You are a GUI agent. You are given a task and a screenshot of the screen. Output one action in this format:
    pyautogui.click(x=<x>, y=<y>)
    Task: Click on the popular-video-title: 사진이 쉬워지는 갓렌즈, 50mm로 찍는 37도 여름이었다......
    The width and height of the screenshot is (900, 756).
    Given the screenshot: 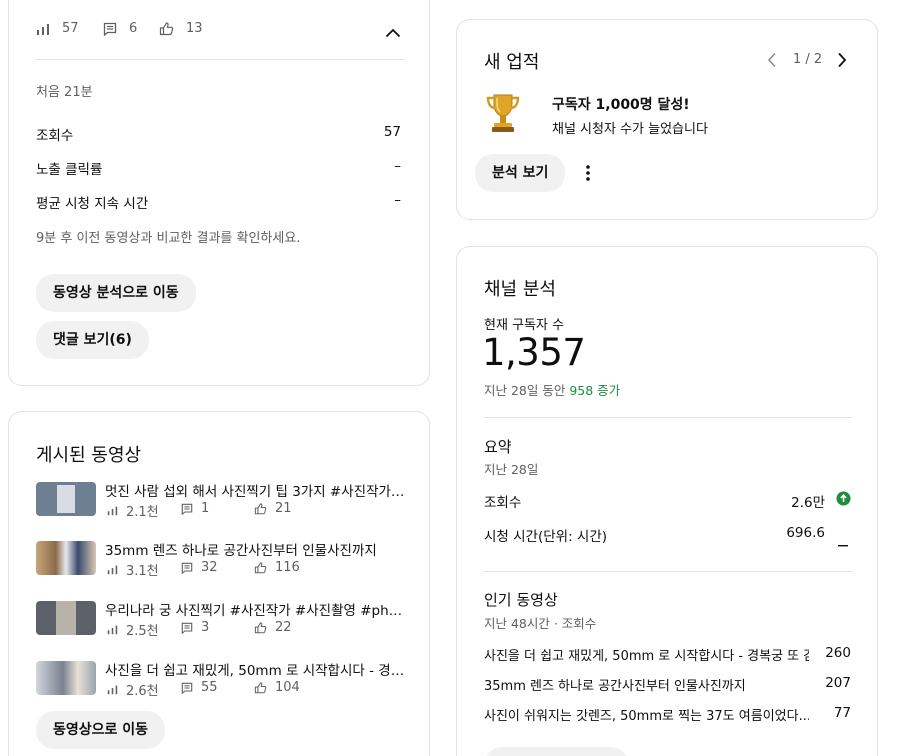 What is the action you would take?
    pyautogui.click(x=646, y=714)
    